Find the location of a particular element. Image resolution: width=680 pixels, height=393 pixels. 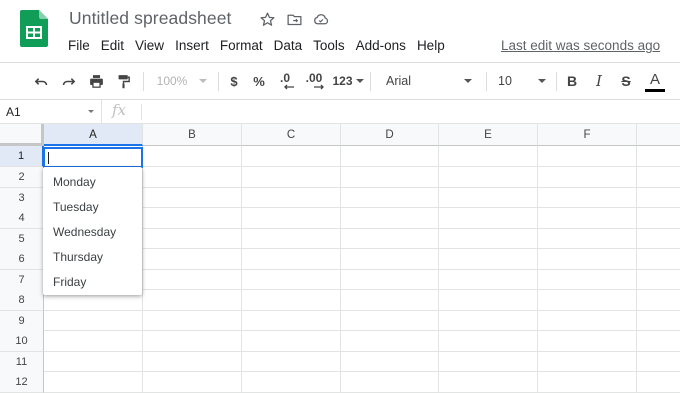

move-folder-icon is located at coordinates (294, 19).